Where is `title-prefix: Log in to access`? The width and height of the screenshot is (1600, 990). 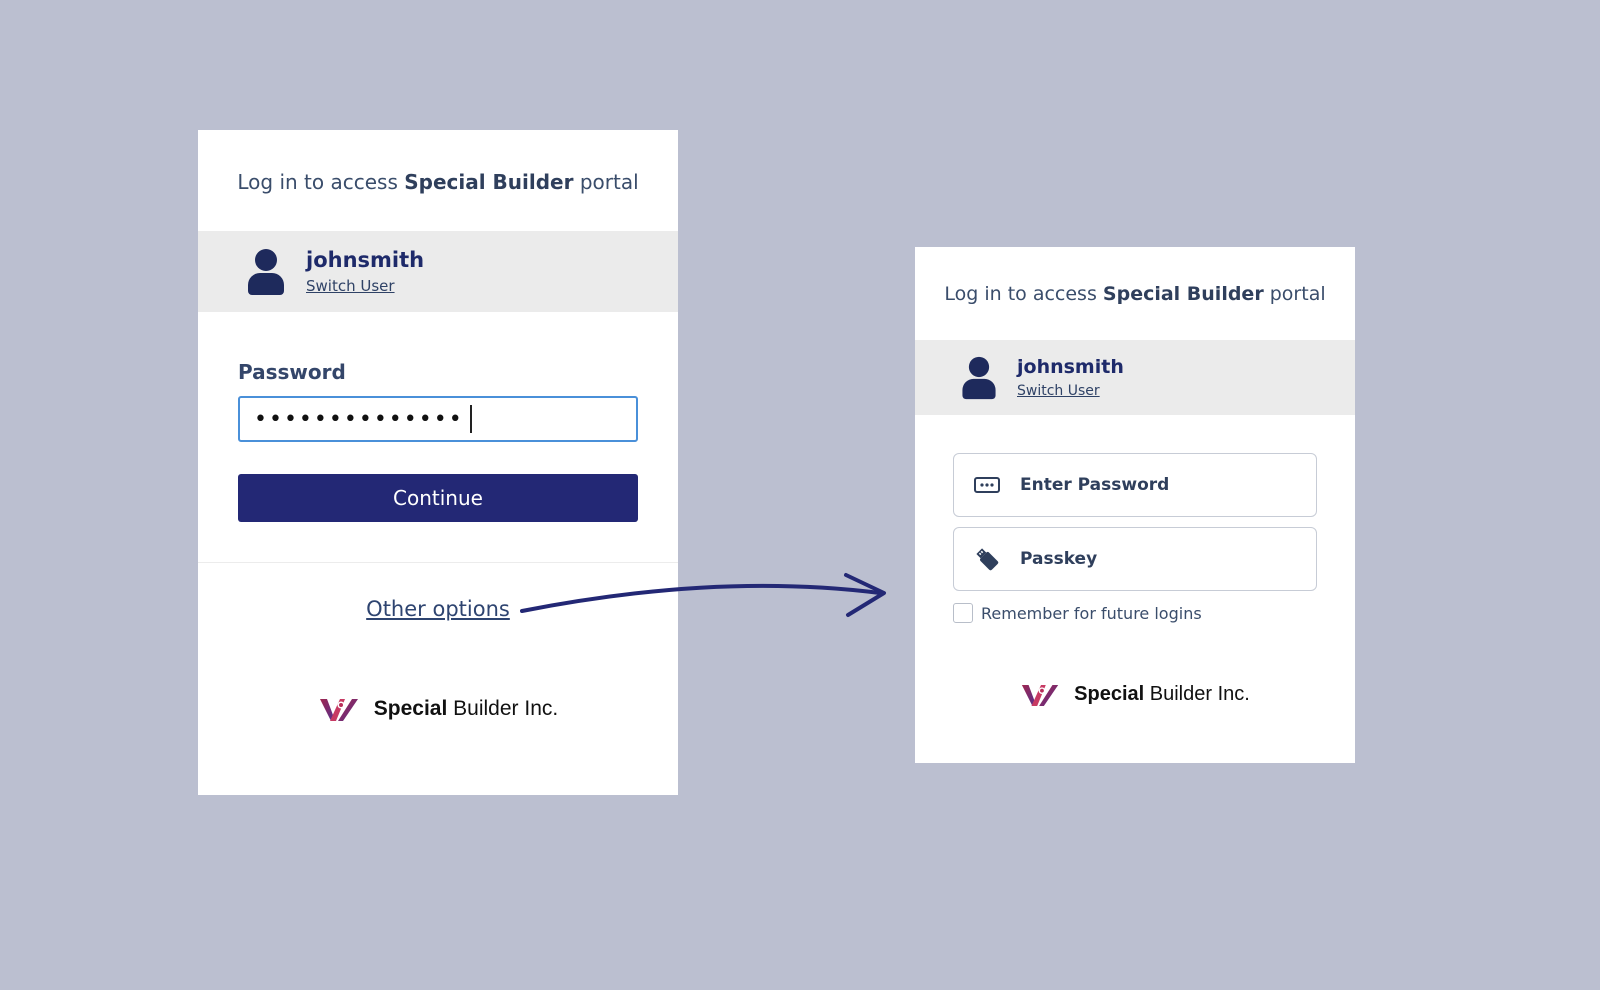 title-prefix: Log in to access is located at coordinates (1020, 294).